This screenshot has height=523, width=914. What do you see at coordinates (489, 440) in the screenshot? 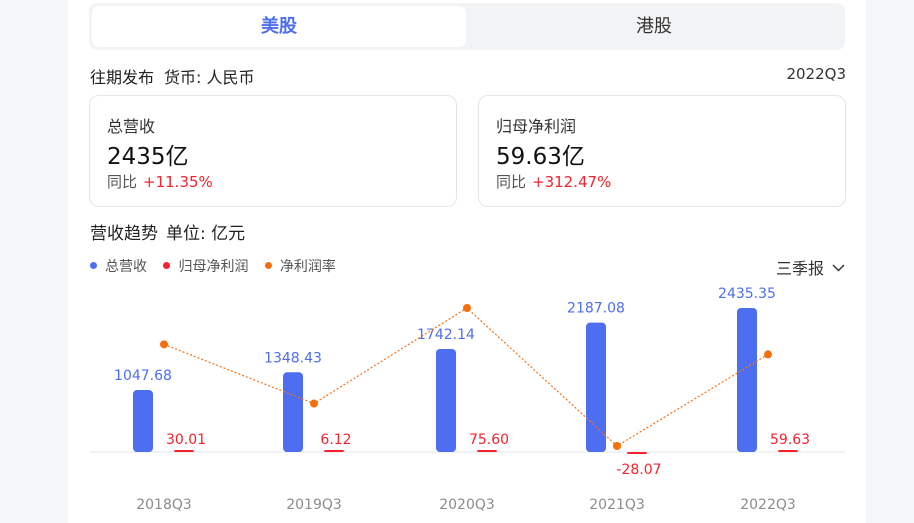
I see `net-profit-value-label: 75.60` at bounding box center [489, 440].